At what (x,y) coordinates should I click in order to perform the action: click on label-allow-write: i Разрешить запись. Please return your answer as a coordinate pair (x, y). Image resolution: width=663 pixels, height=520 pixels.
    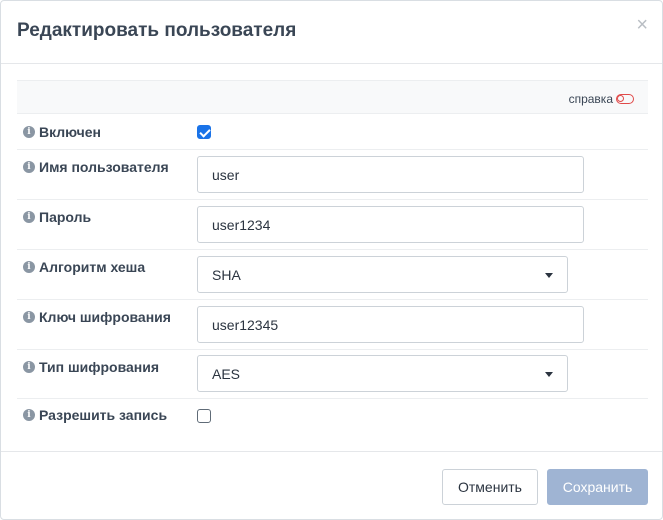
    Looking at the image, I should click on (95, 415).